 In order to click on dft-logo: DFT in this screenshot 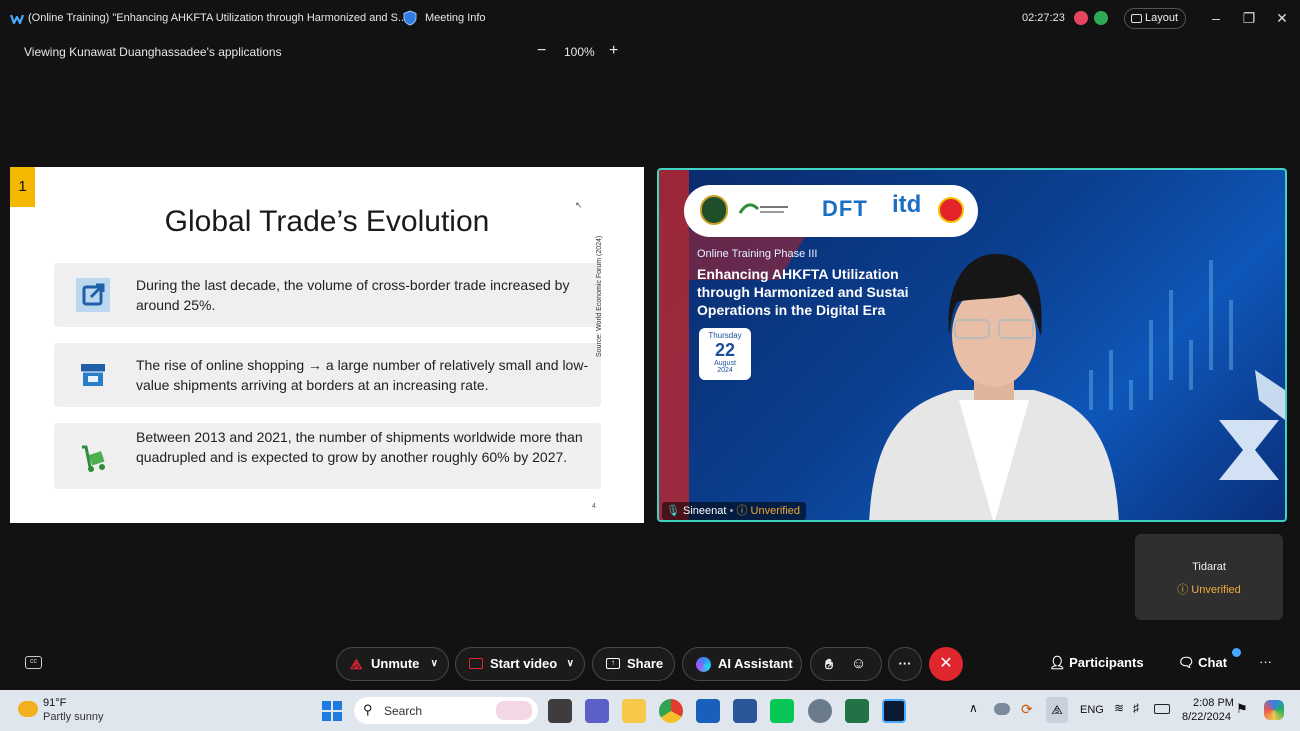, I will do `click(845, 208)`.